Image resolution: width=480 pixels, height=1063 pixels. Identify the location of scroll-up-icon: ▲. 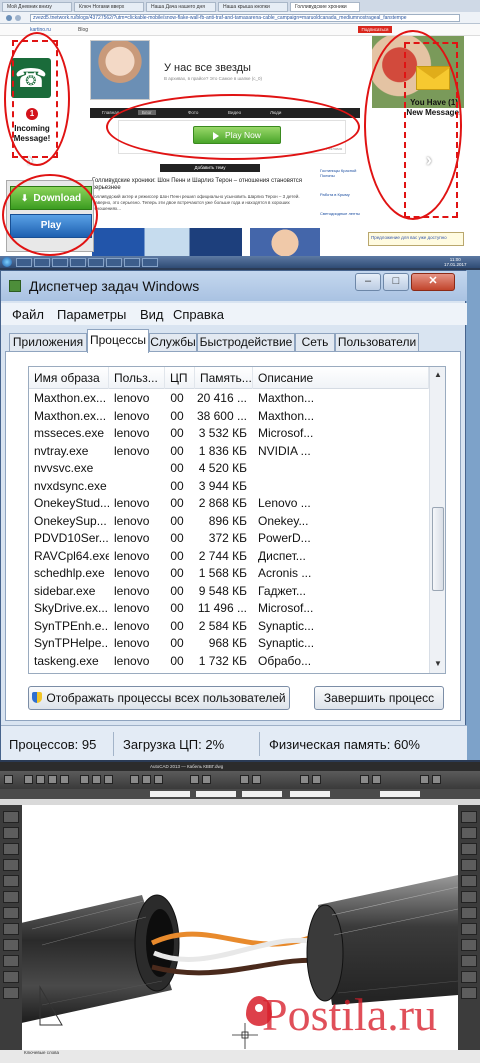
(437, 375).